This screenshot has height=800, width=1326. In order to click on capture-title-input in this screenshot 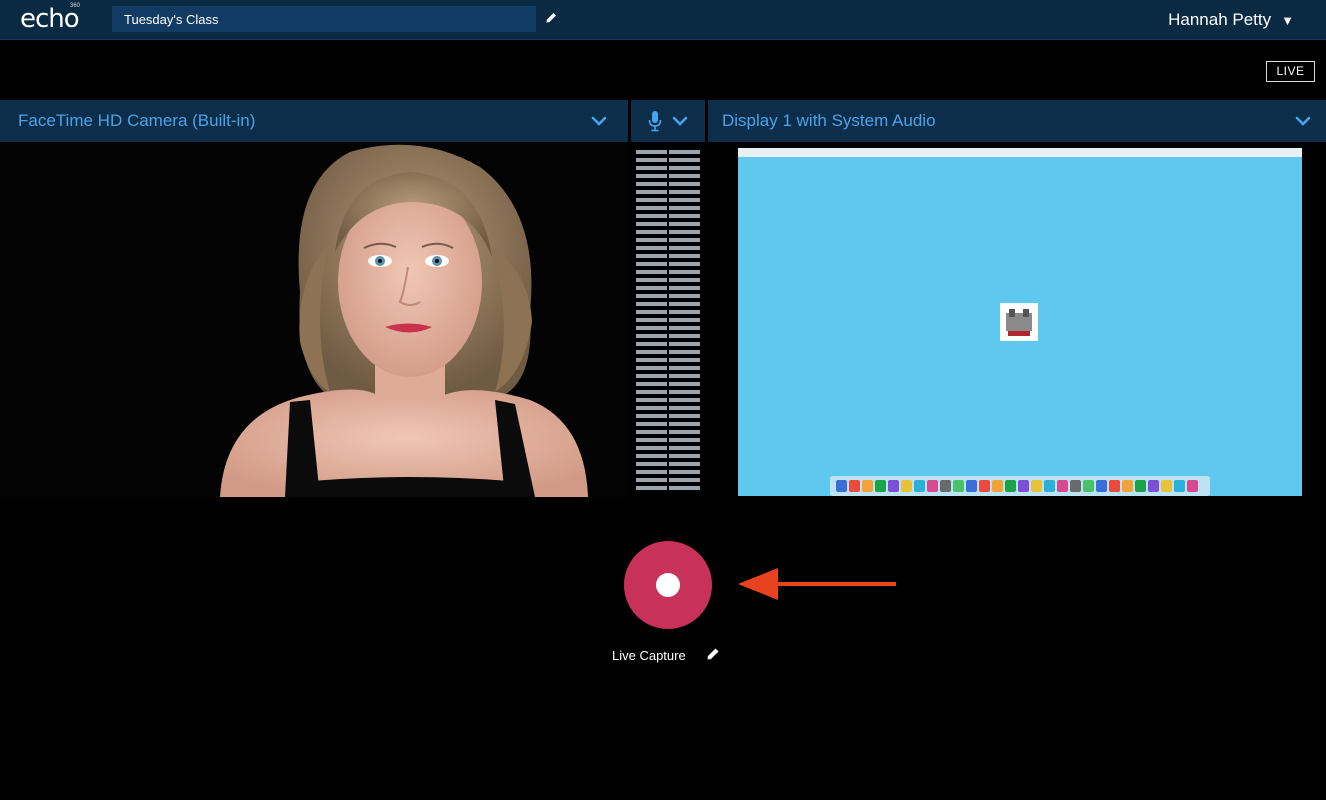, I will do `click(324, 19)`.